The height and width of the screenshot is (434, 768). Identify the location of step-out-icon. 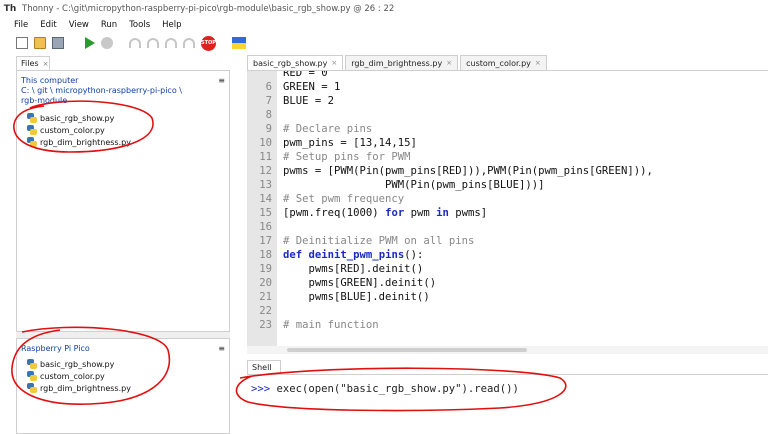
(171, 43).